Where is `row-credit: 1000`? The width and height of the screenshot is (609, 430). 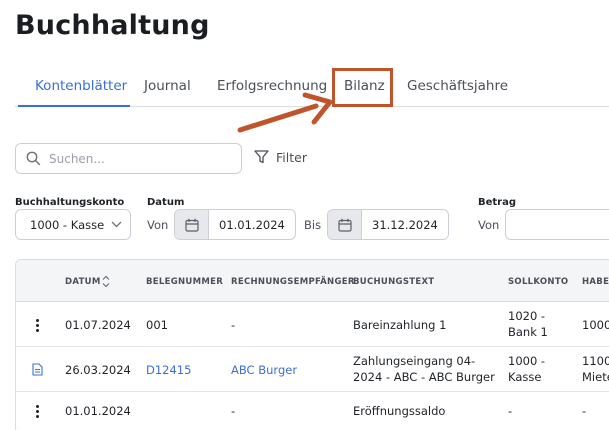
row-credit: 1000 is located at coordinates (595, 325).